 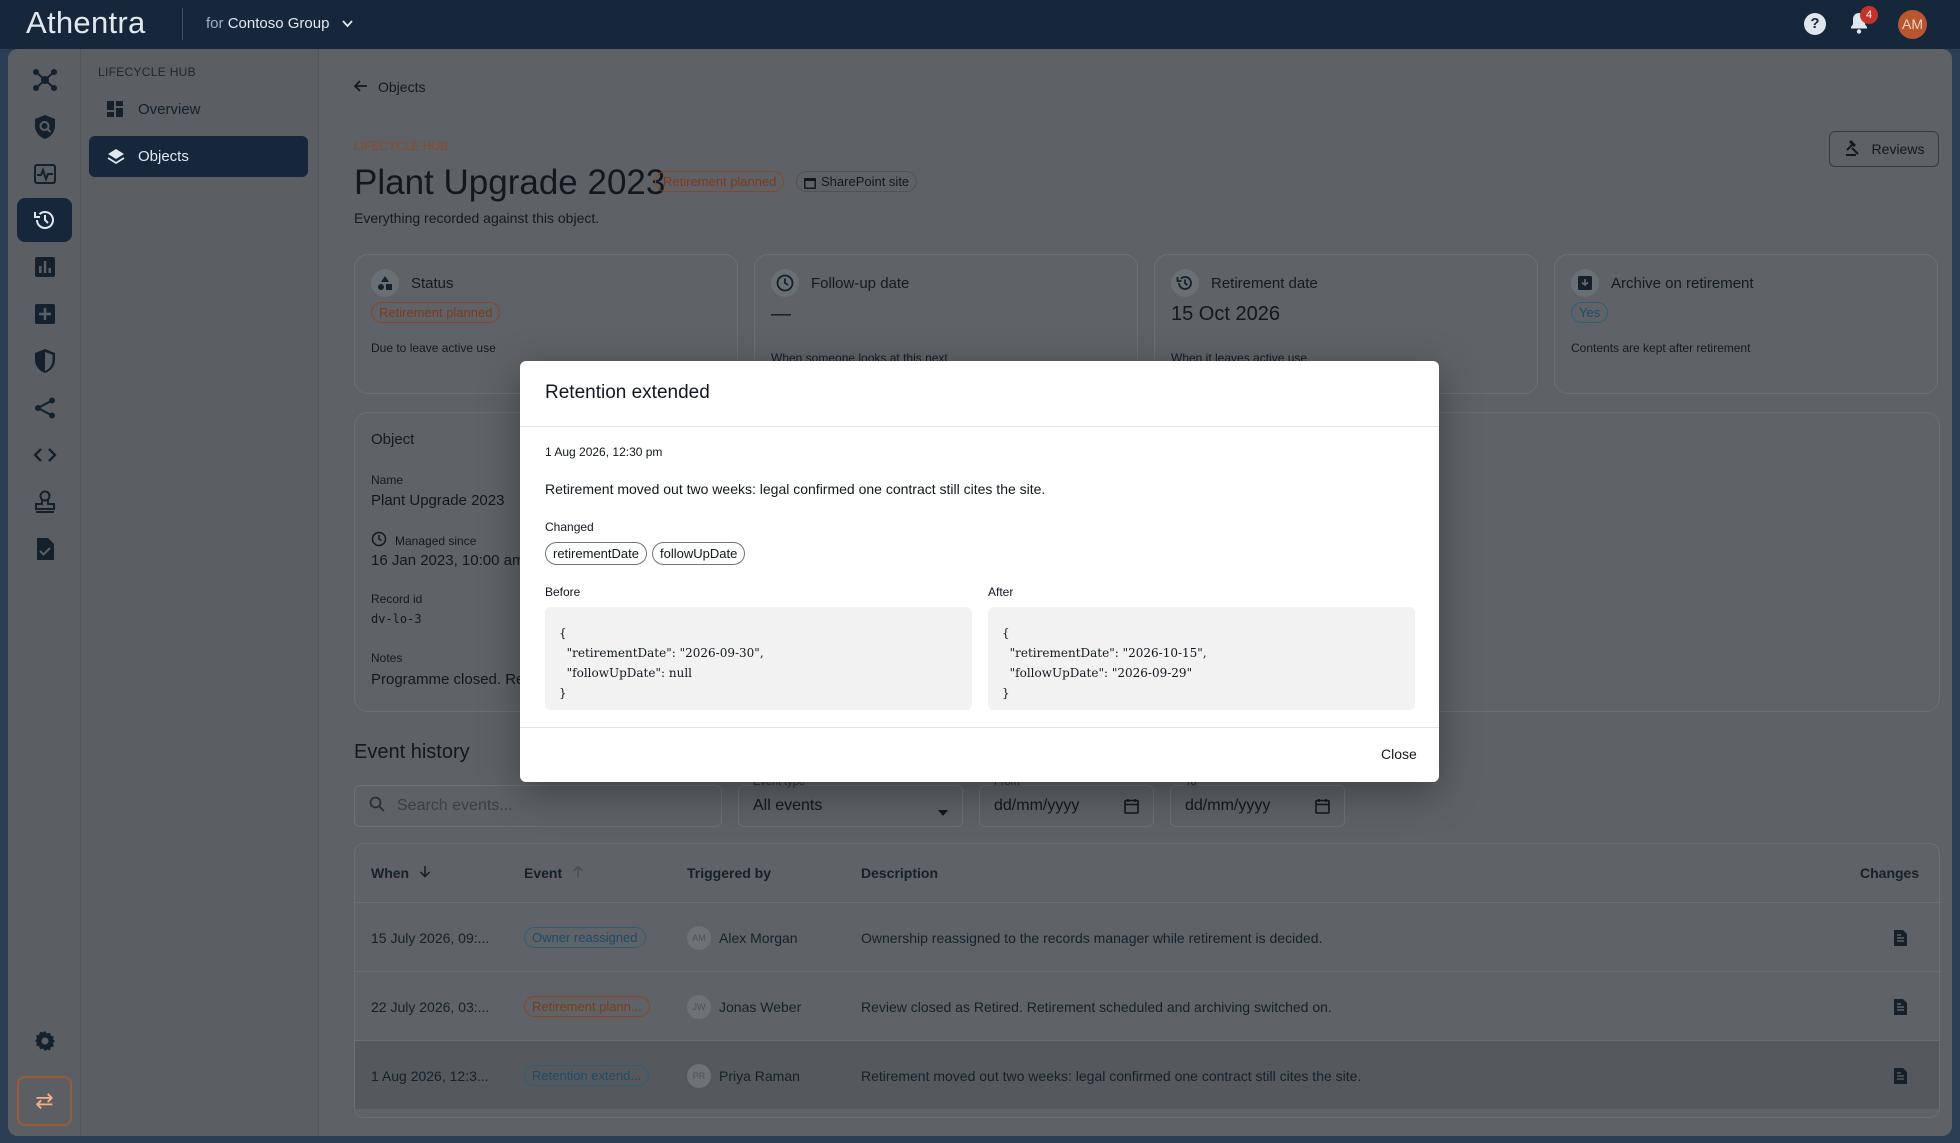 What do you see at coordinates (1661, 348) in the screenshot?
I see `card-subtitle: Contents are kept after retirement` at bounding box center [1661, 348].